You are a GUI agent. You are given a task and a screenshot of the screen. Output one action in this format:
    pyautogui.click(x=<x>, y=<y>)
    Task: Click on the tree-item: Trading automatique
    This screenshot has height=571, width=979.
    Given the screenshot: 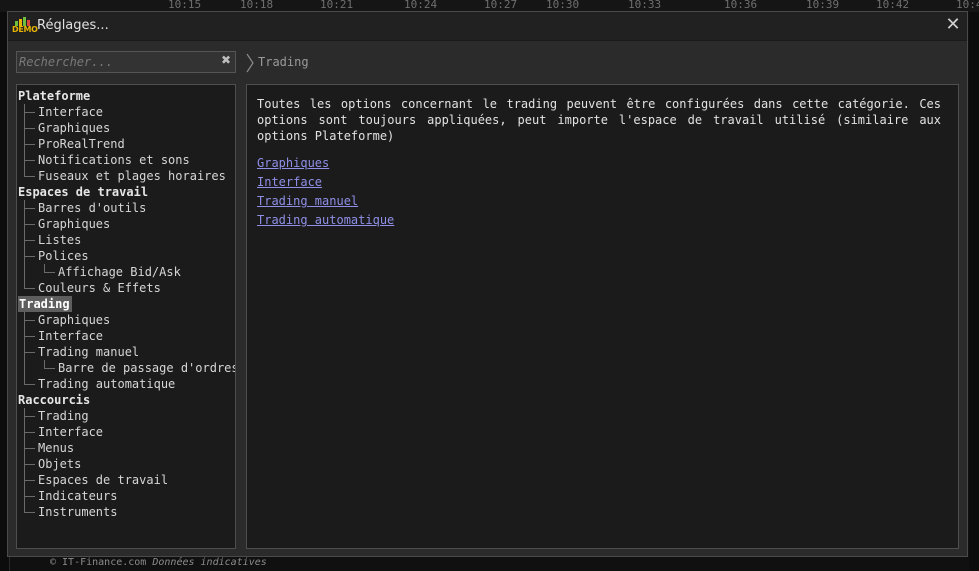 What is the action you would take?
    pyautogui.click(x=106, y=384)
    